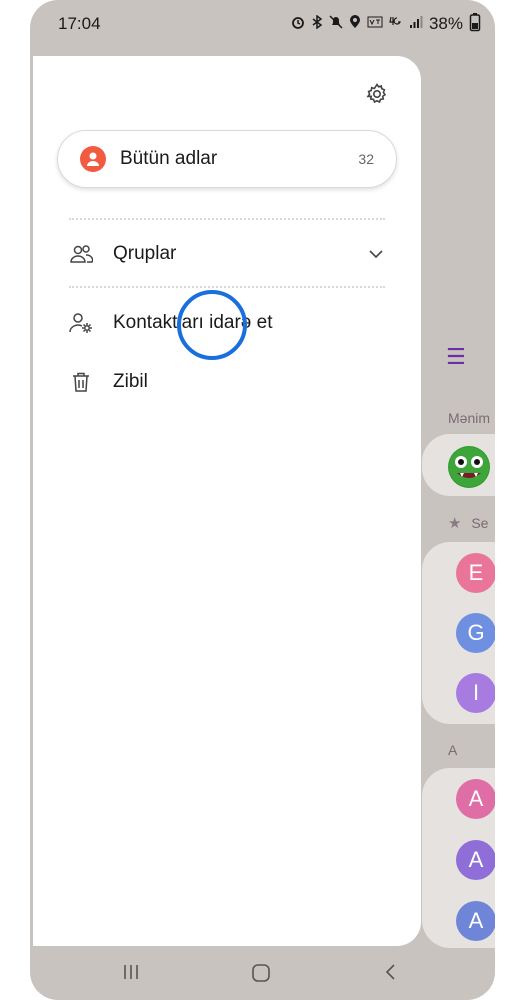 This screenshot has height=1000, width=525. I want to click on all-names-button: Bütün adlar 32, so click(227, 159).